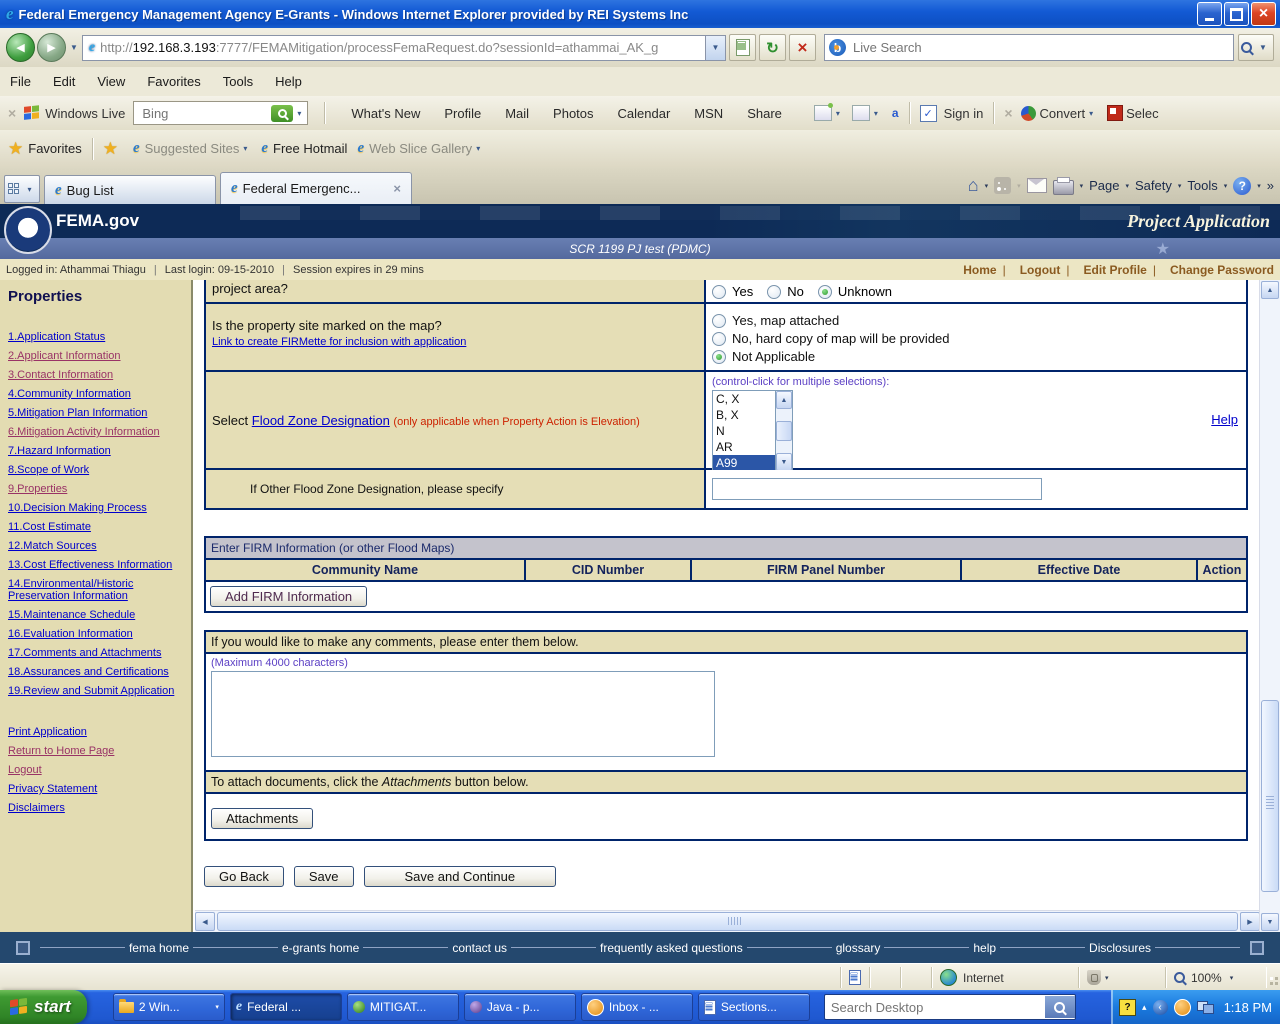 The image size is (1280, 1024). What do you see at coordinates (460, 876) in the screenshot?
I see `save-and-continue-button: Save and Continue` at bounding box center [460, 876].